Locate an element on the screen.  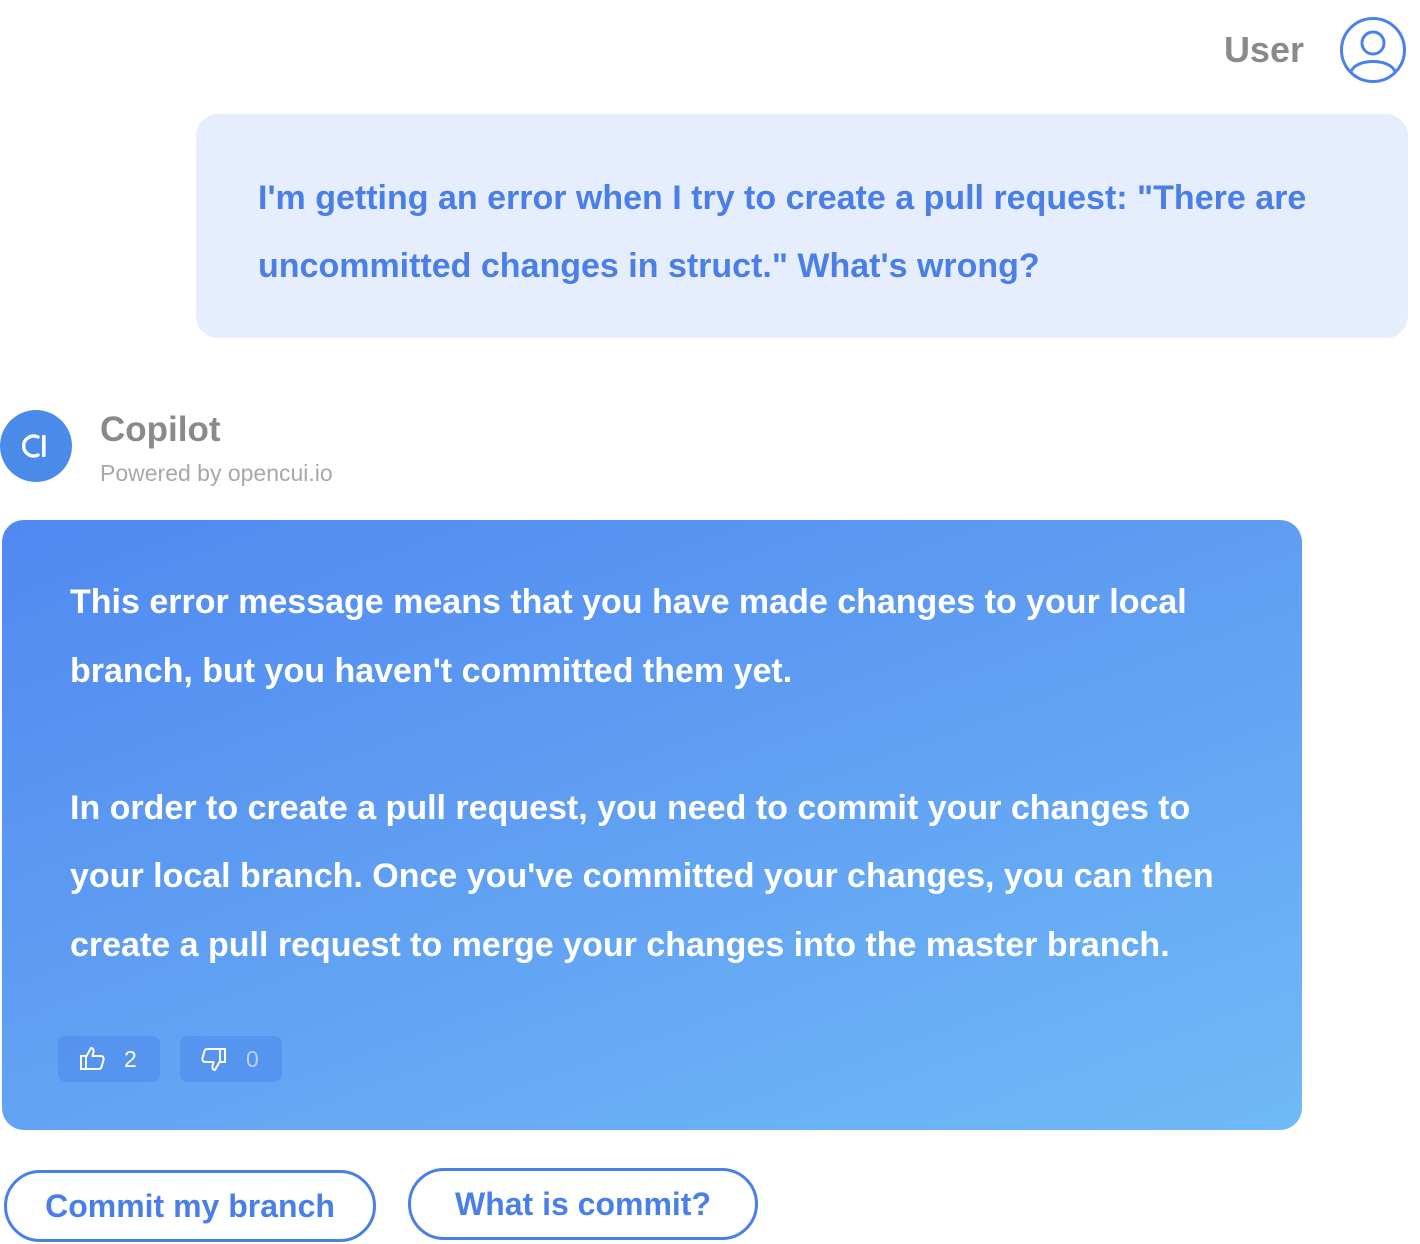
copilot-logo-icon is located at coordinates (33, 446).